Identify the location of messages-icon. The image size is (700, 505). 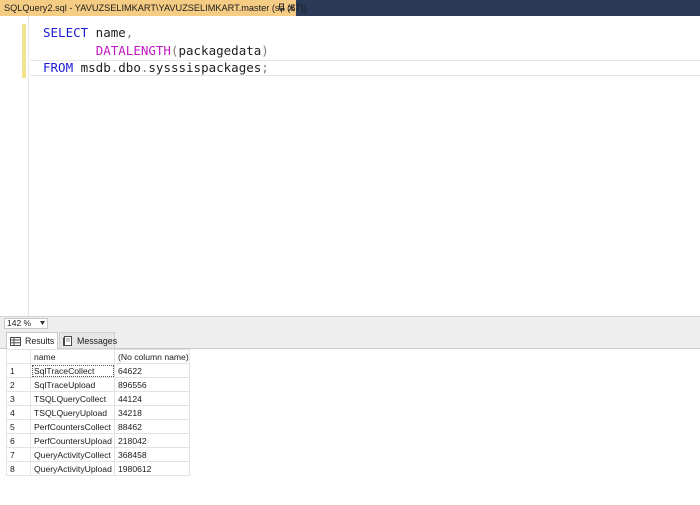
(67, 340).